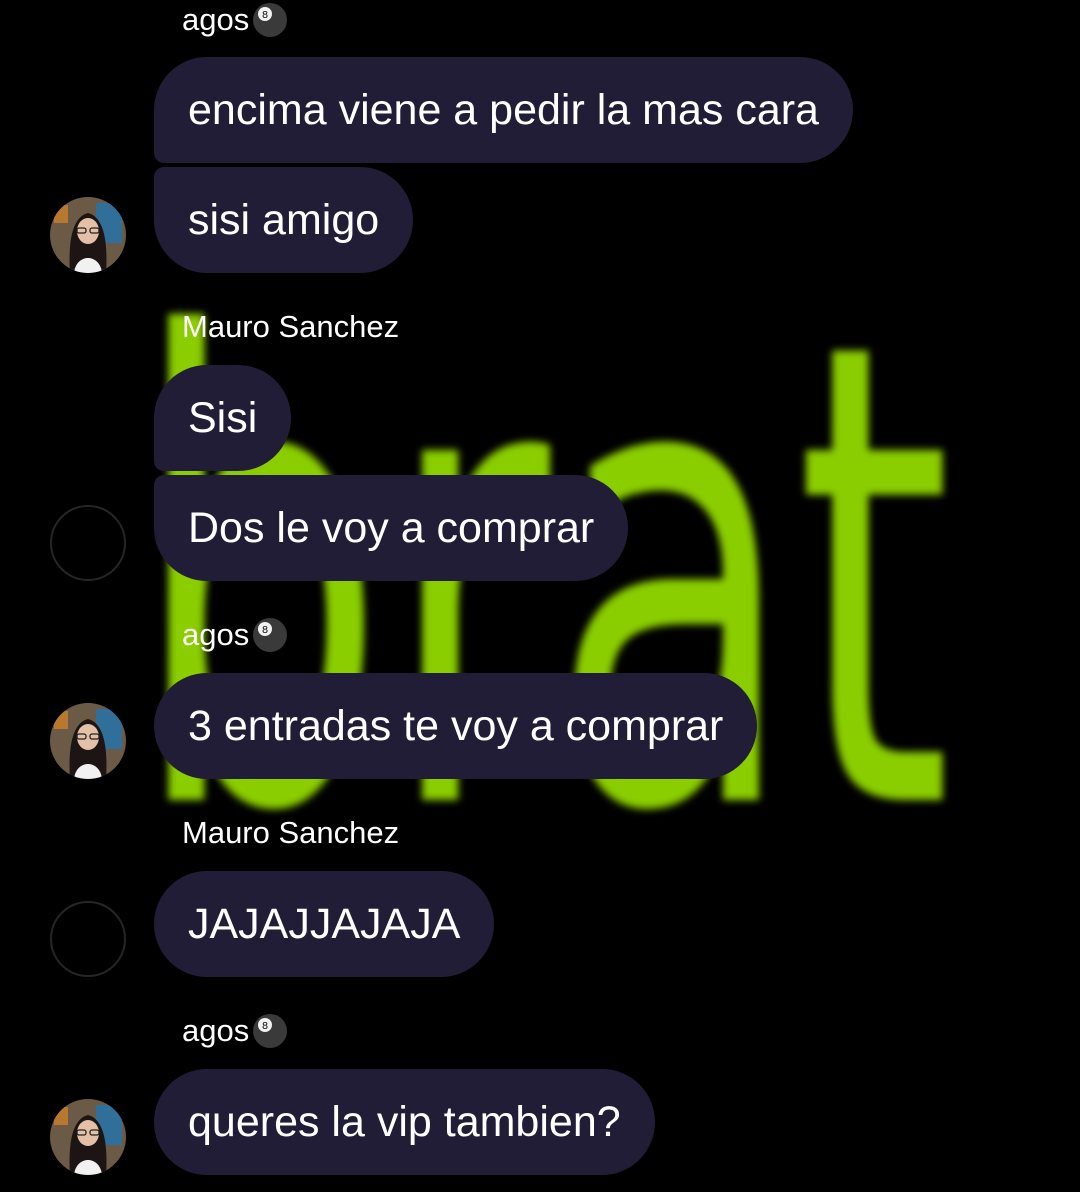 This screenshot has width=1080, height=1192. I want to click on message-bubble: encima viene a pedir la mas cara, so click(503, 110).